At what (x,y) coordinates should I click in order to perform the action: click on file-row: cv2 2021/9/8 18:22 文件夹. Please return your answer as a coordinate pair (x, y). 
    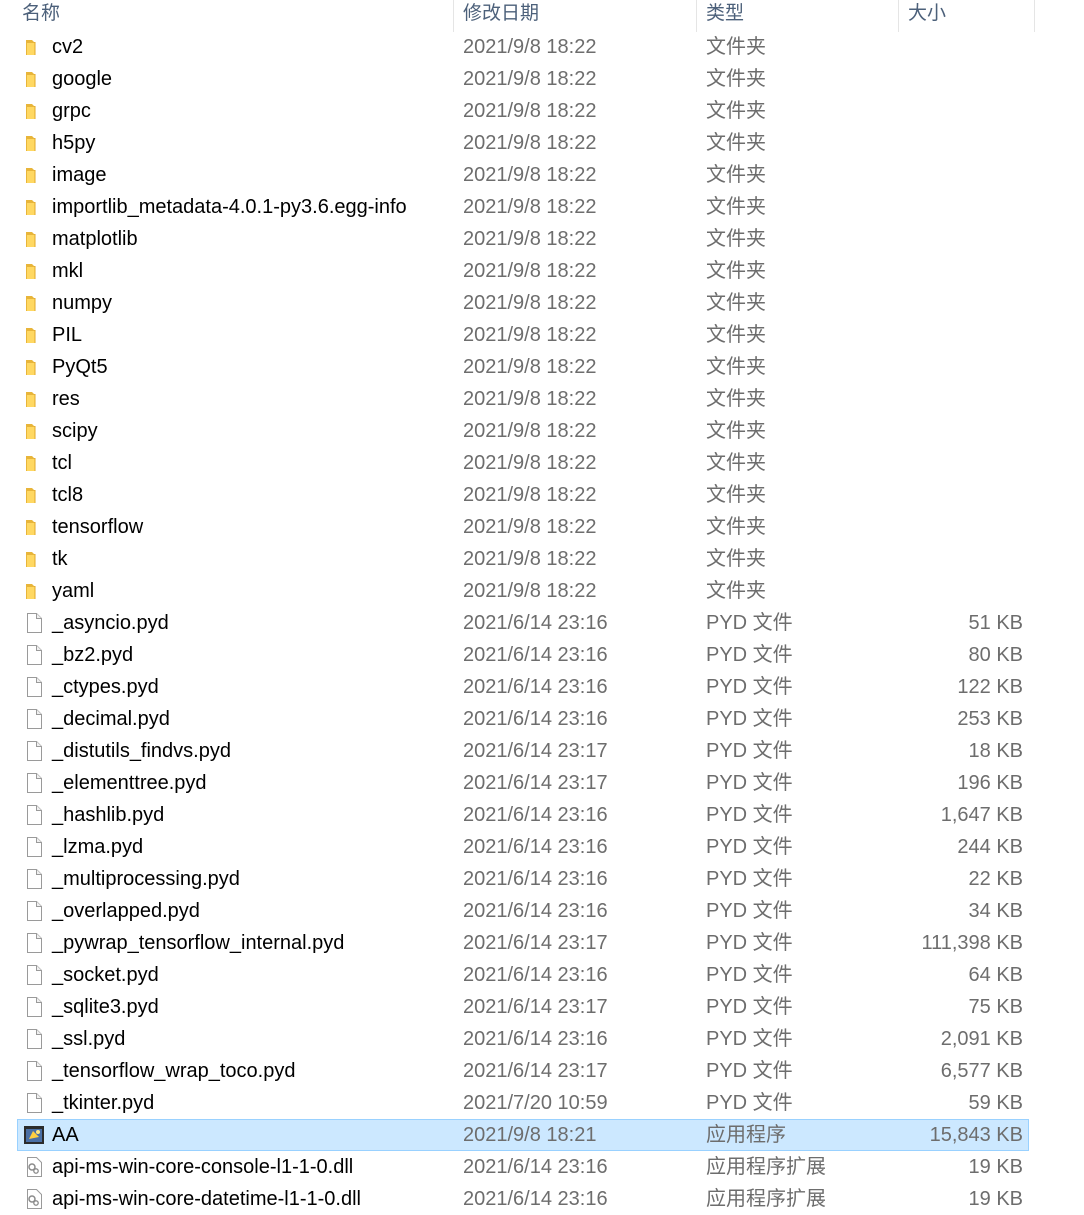
    Looking at the image, I should click on (542, 47).